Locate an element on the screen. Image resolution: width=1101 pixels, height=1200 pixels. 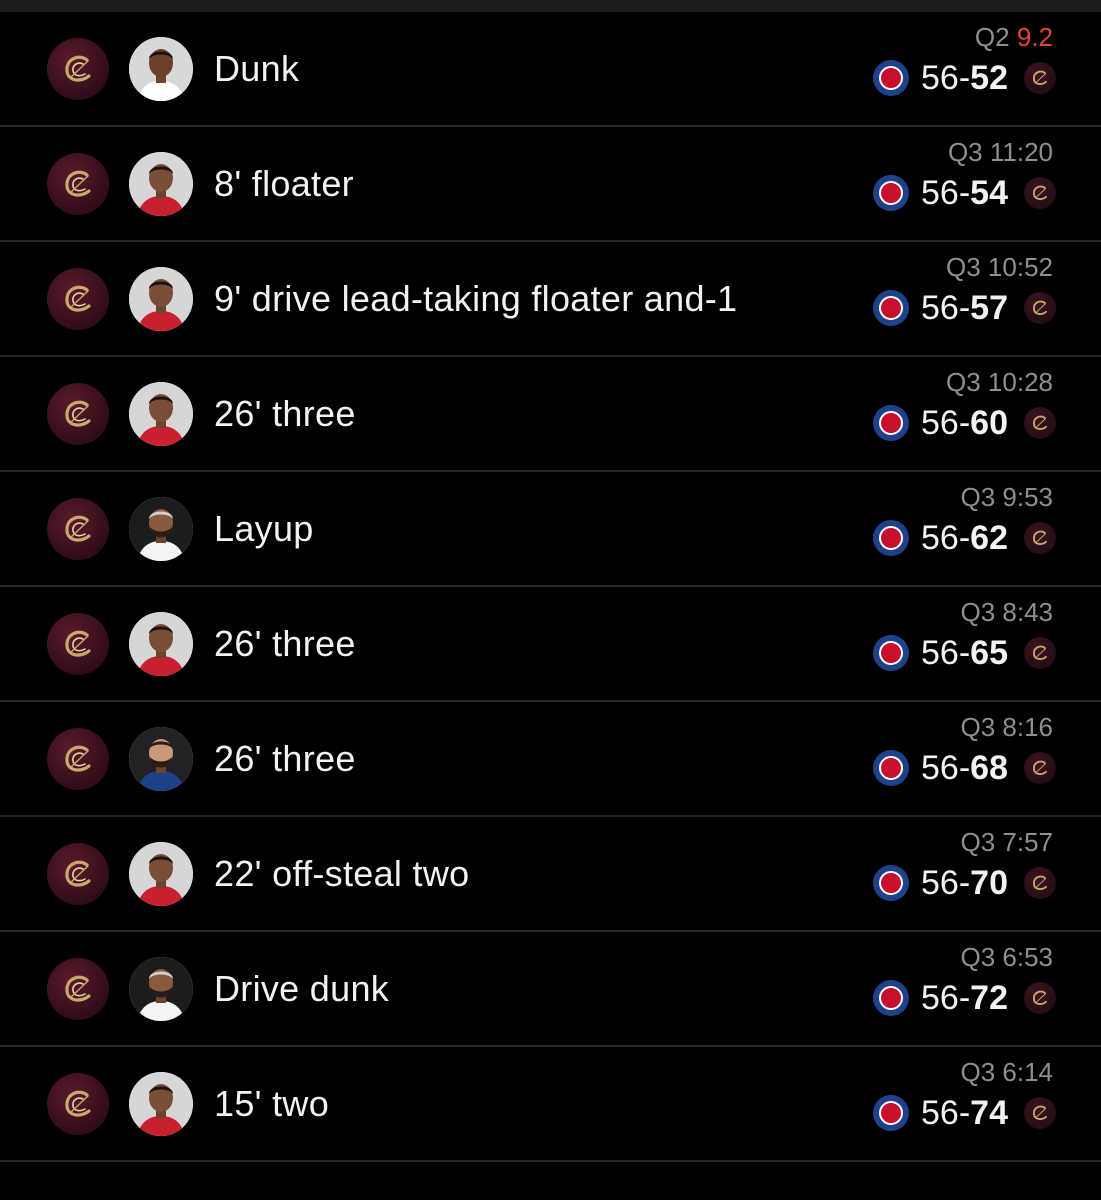
play-row: 26' three Q3 8:43 56-65 is located at coordinates (550, 644).